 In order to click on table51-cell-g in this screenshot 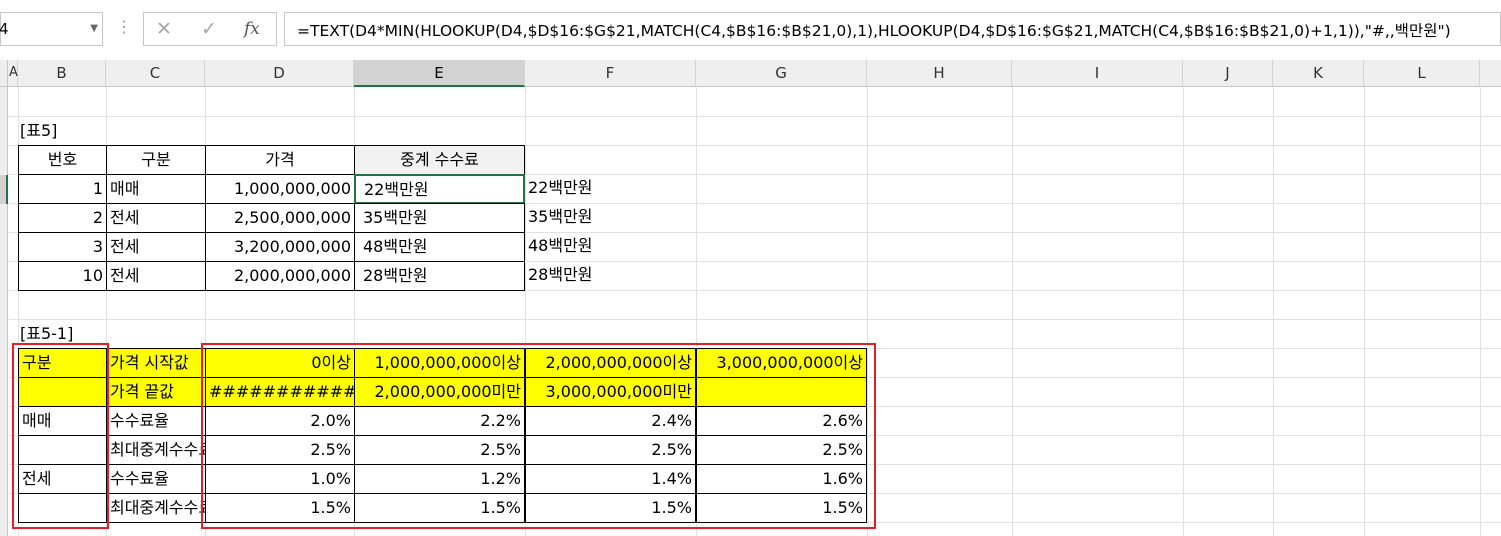, I will do `click(781, 392)`.